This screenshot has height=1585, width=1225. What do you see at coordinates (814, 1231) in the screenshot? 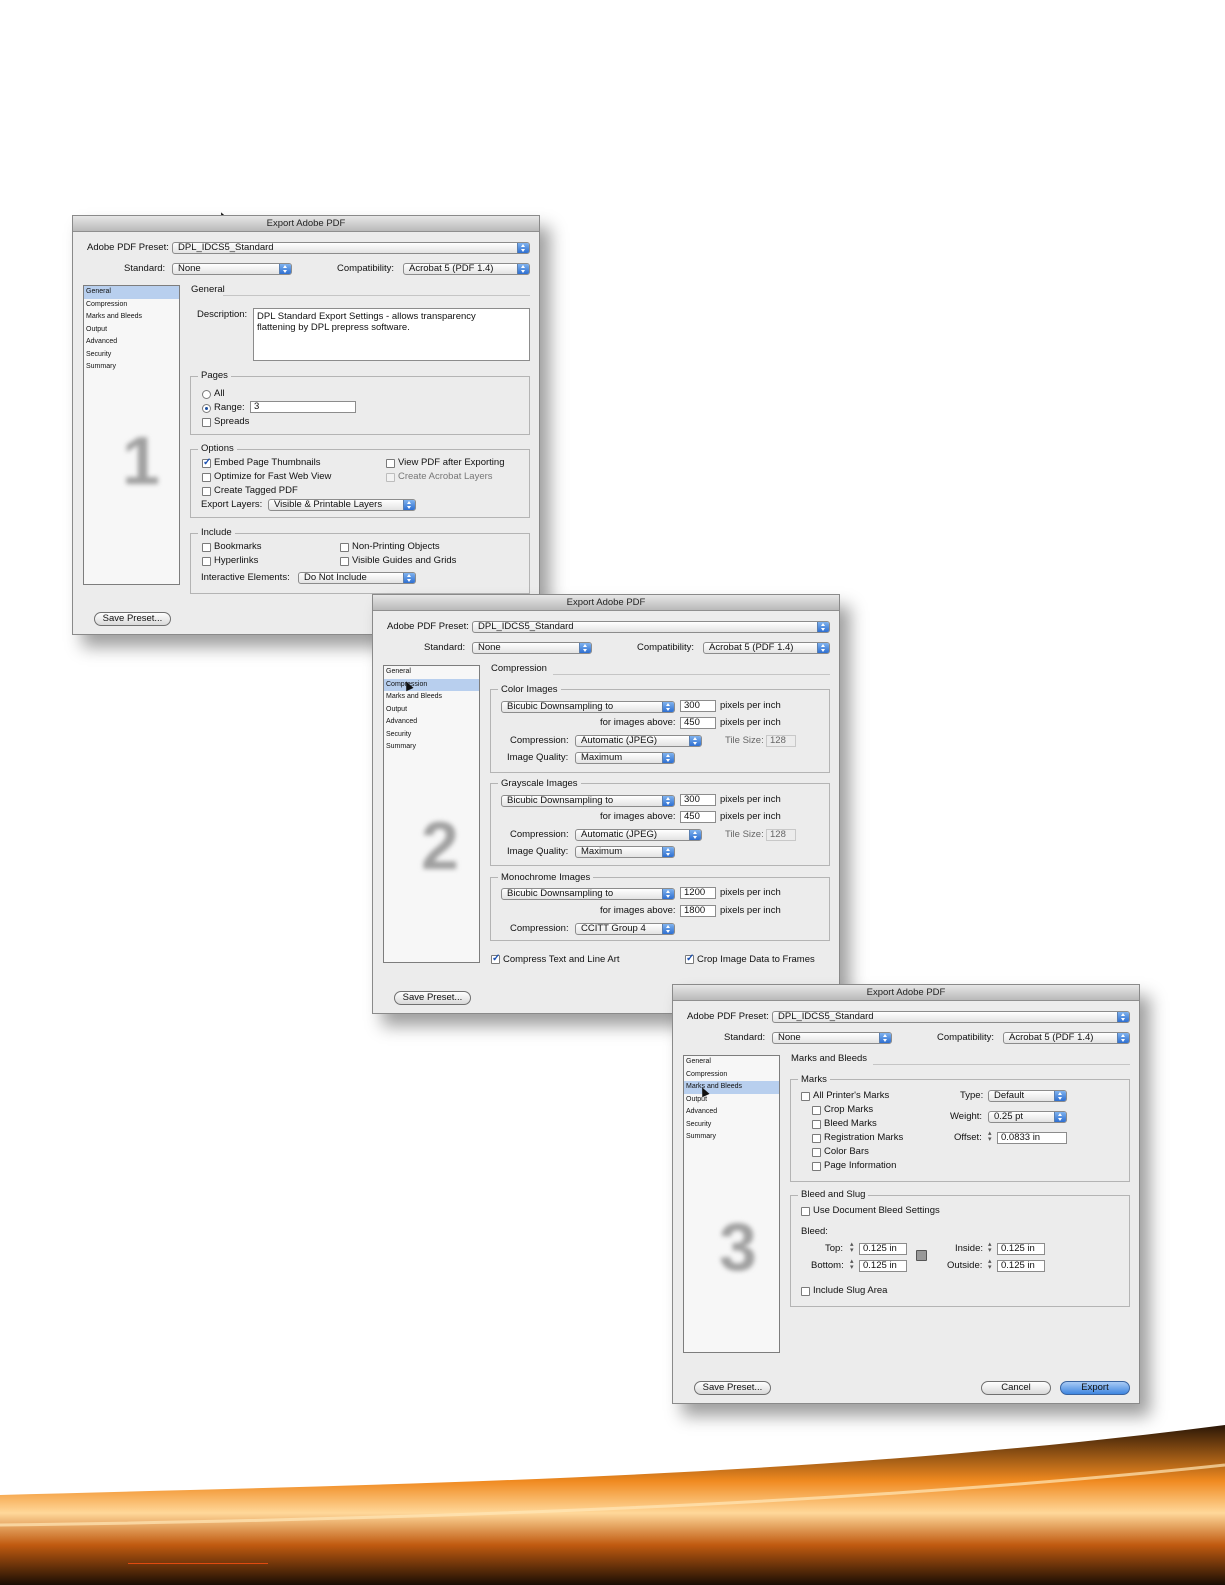
I see `bleed-label: Bleed:` at bounding box center [814, 1231].